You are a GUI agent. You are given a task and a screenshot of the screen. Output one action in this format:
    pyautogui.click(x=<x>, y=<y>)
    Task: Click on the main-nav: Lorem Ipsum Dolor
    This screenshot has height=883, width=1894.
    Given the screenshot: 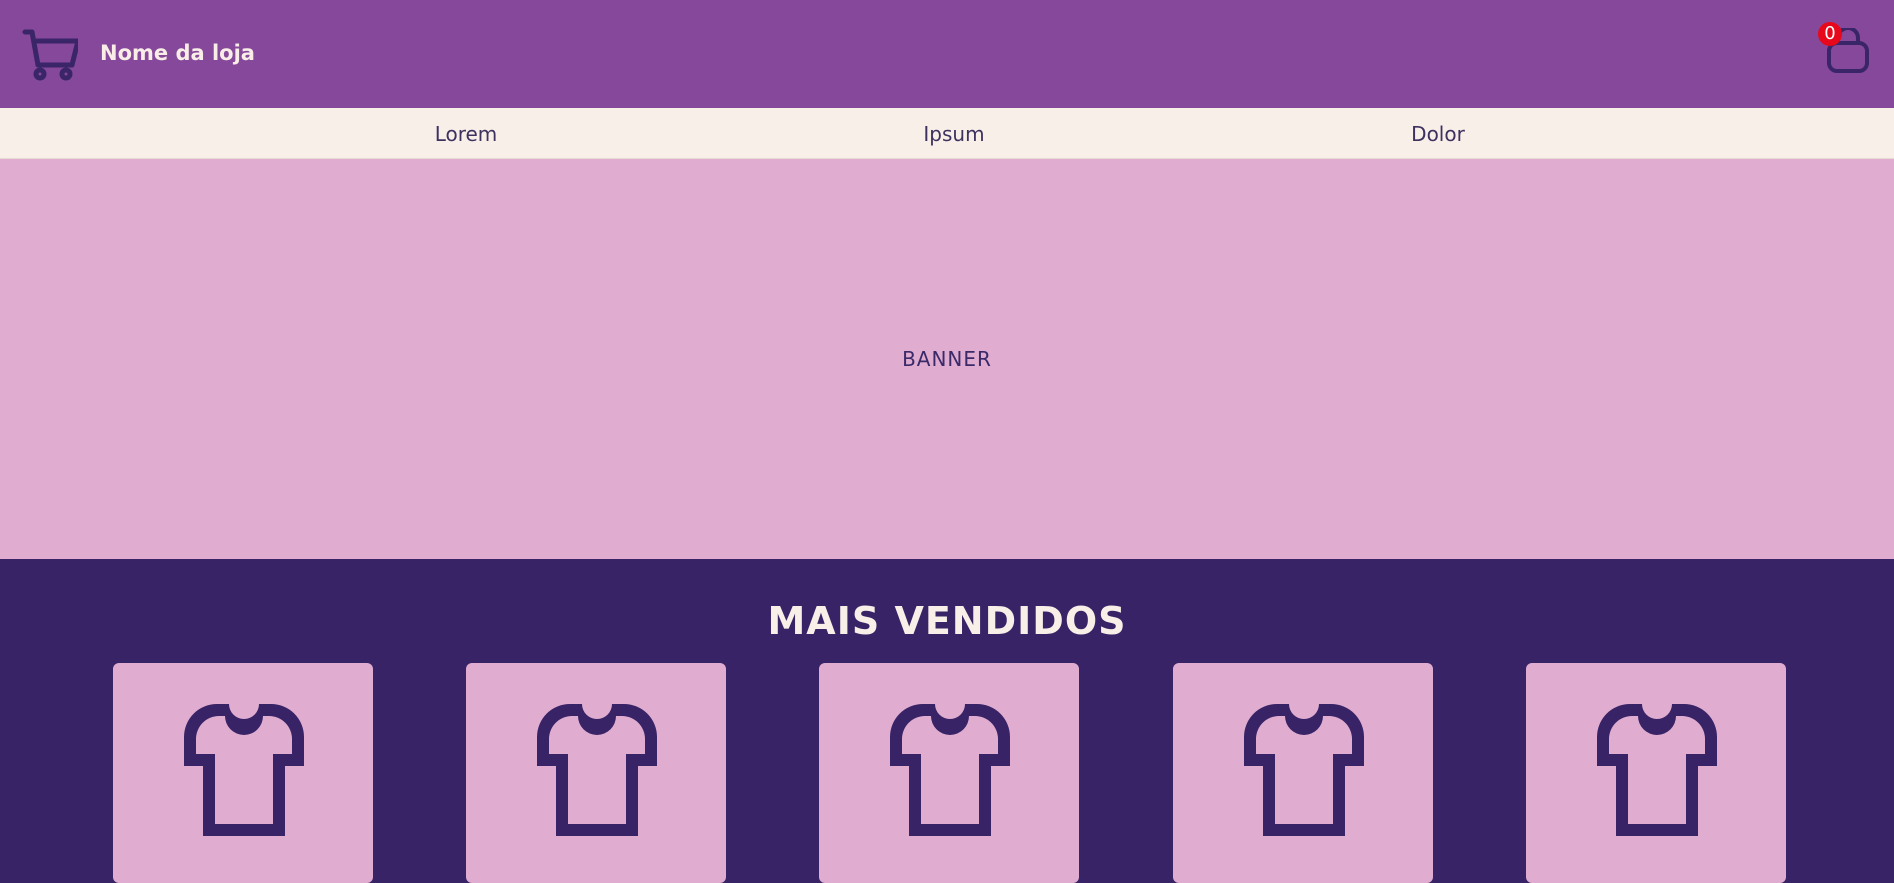 What is the action you would take?
    pyautogui.click(x=947, y=133)
    